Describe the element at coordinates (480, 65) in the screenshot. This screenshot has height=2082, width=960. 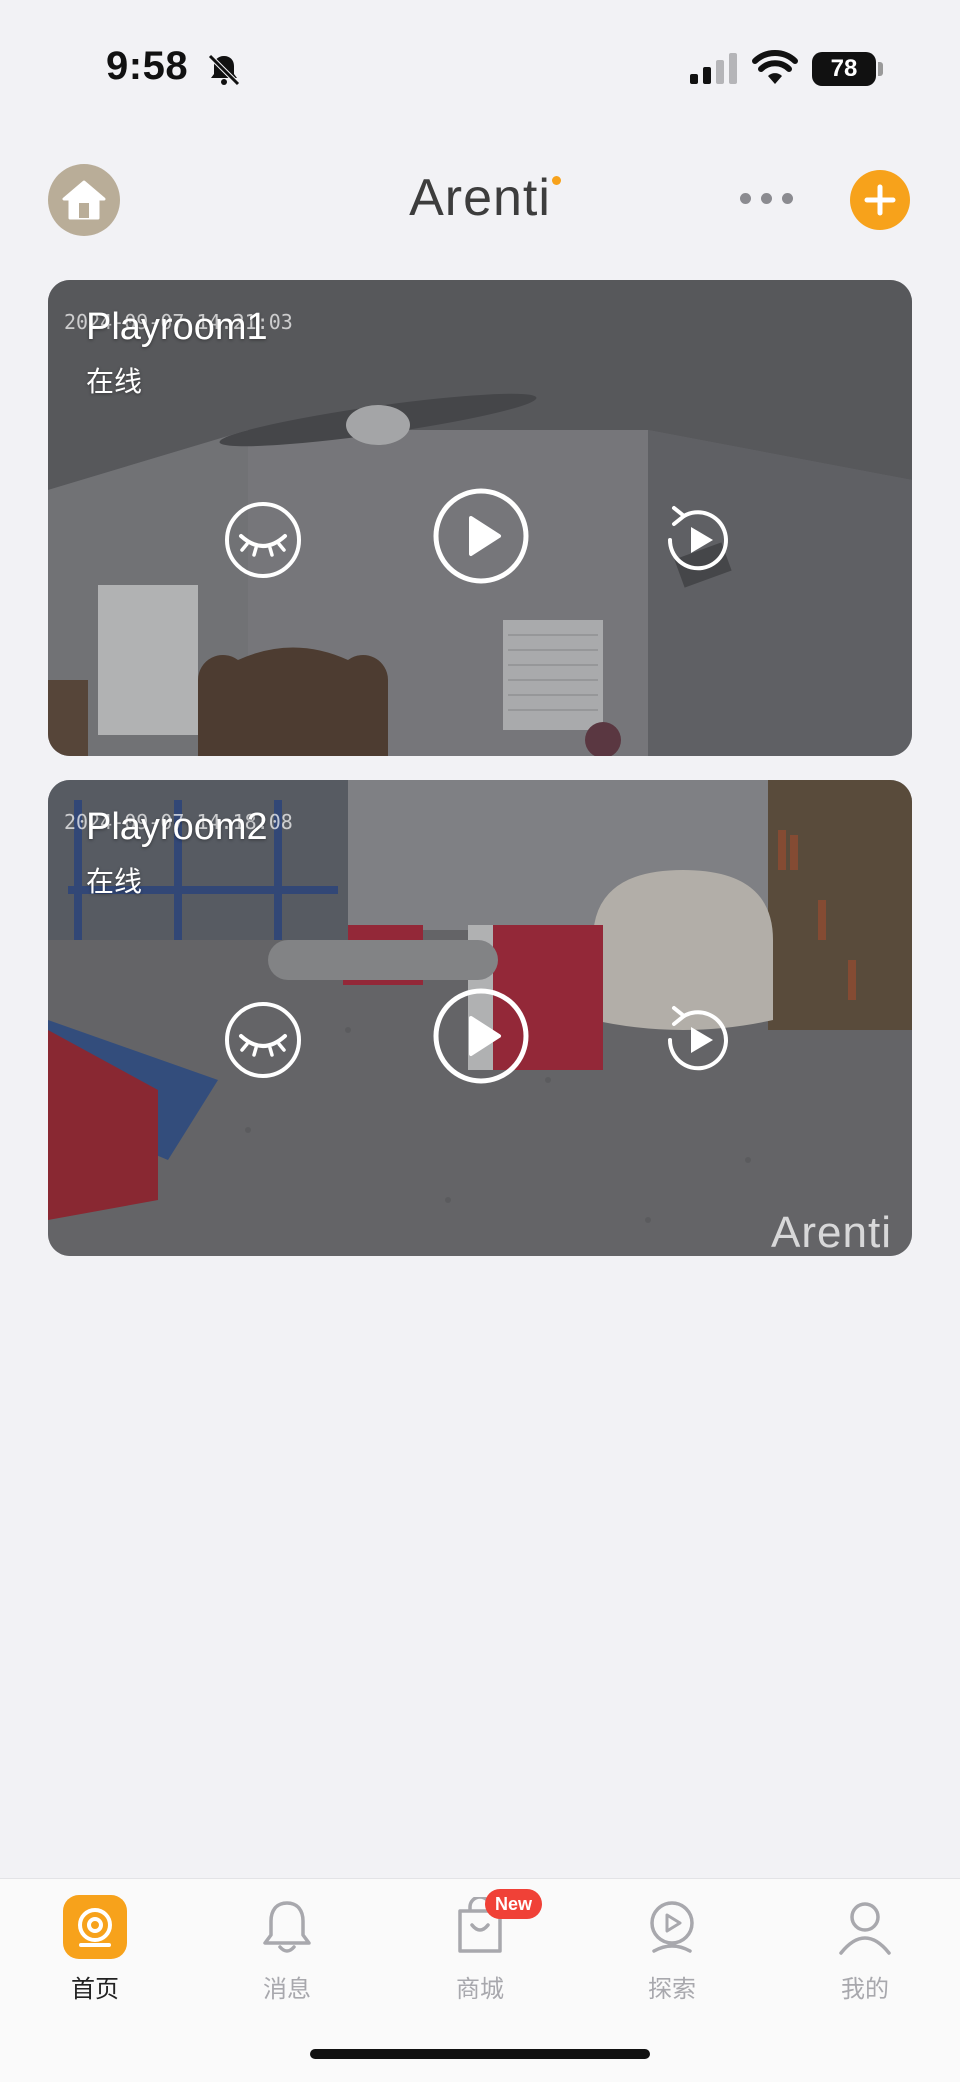
I see `status-bar: 9:58 78` at that location.